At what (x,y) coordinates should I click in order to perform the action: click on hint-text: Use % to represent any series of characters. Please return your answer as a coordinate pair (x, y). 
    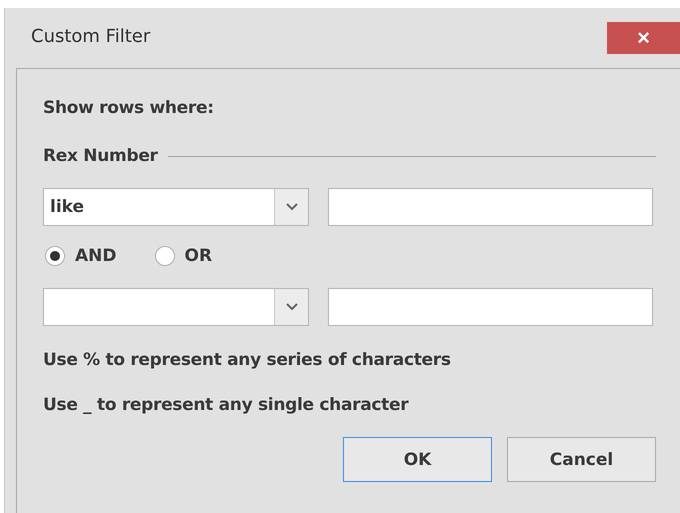
    Looking at the image, I should click on (247, 360).